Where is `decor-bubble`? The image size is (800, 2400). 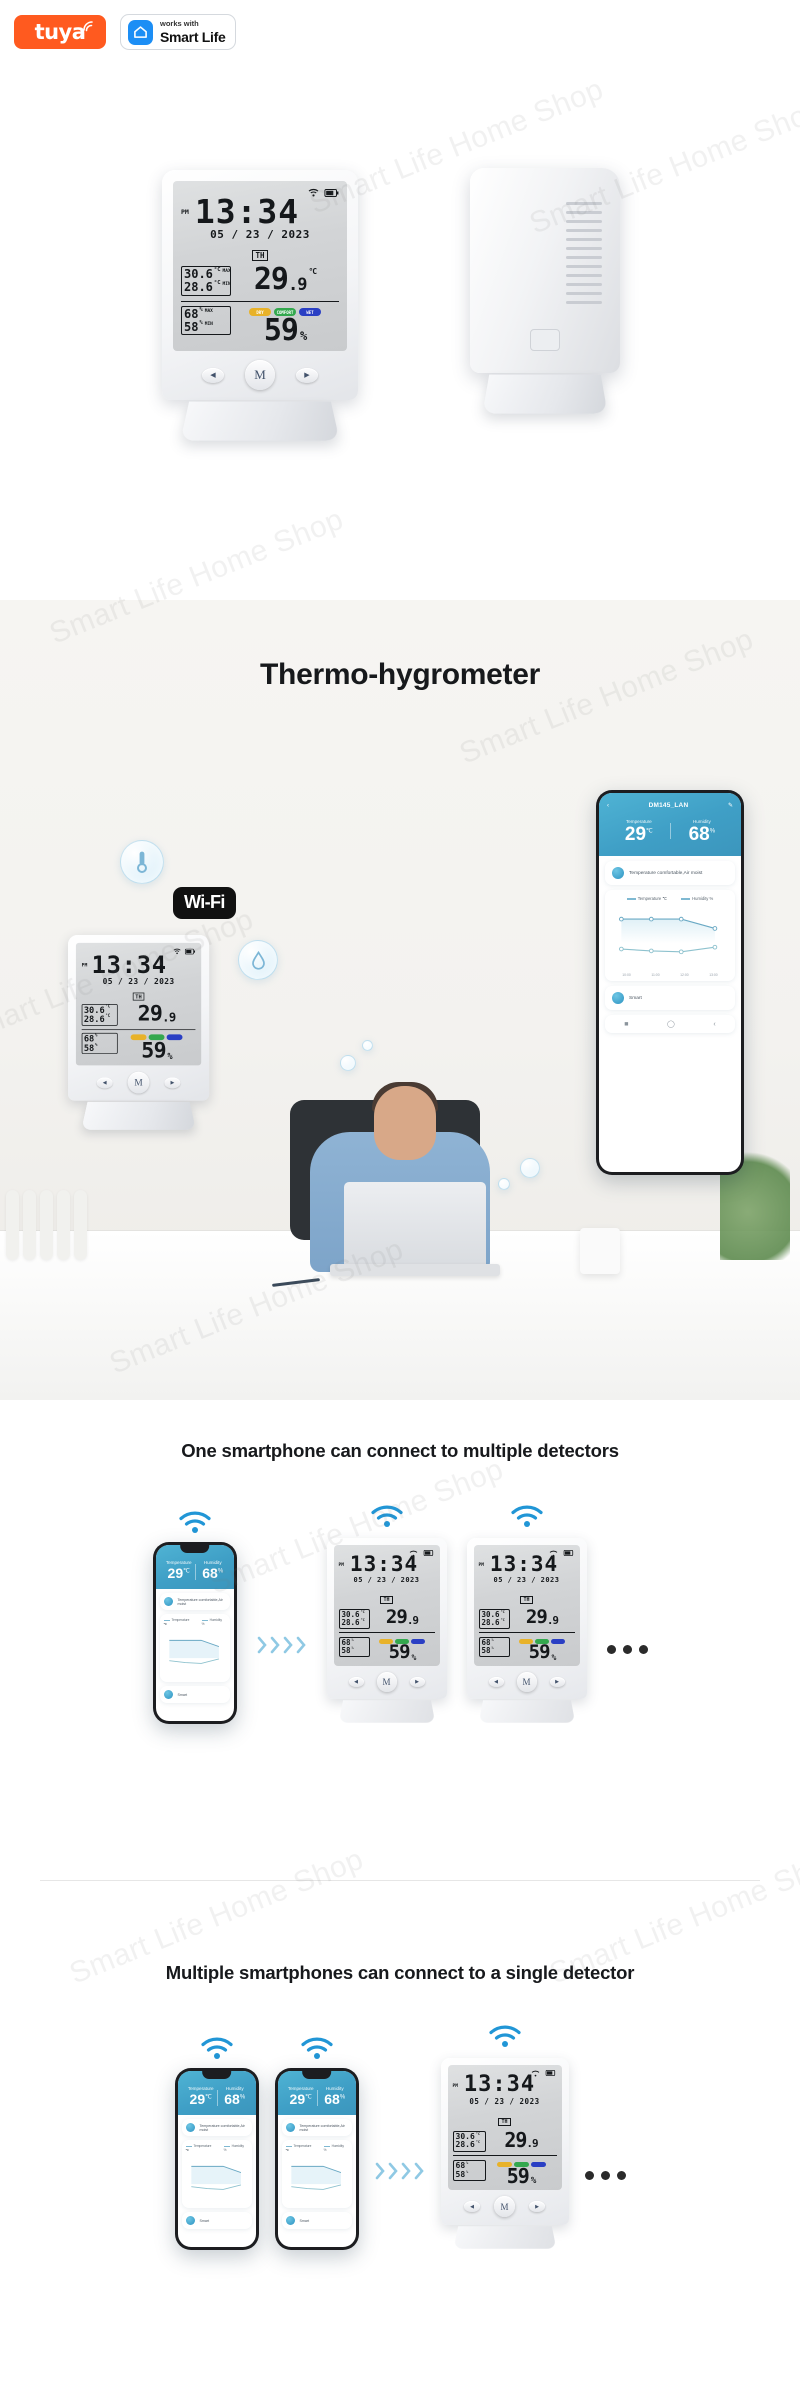
decor-bubble is located at coordinates (348, 1063).